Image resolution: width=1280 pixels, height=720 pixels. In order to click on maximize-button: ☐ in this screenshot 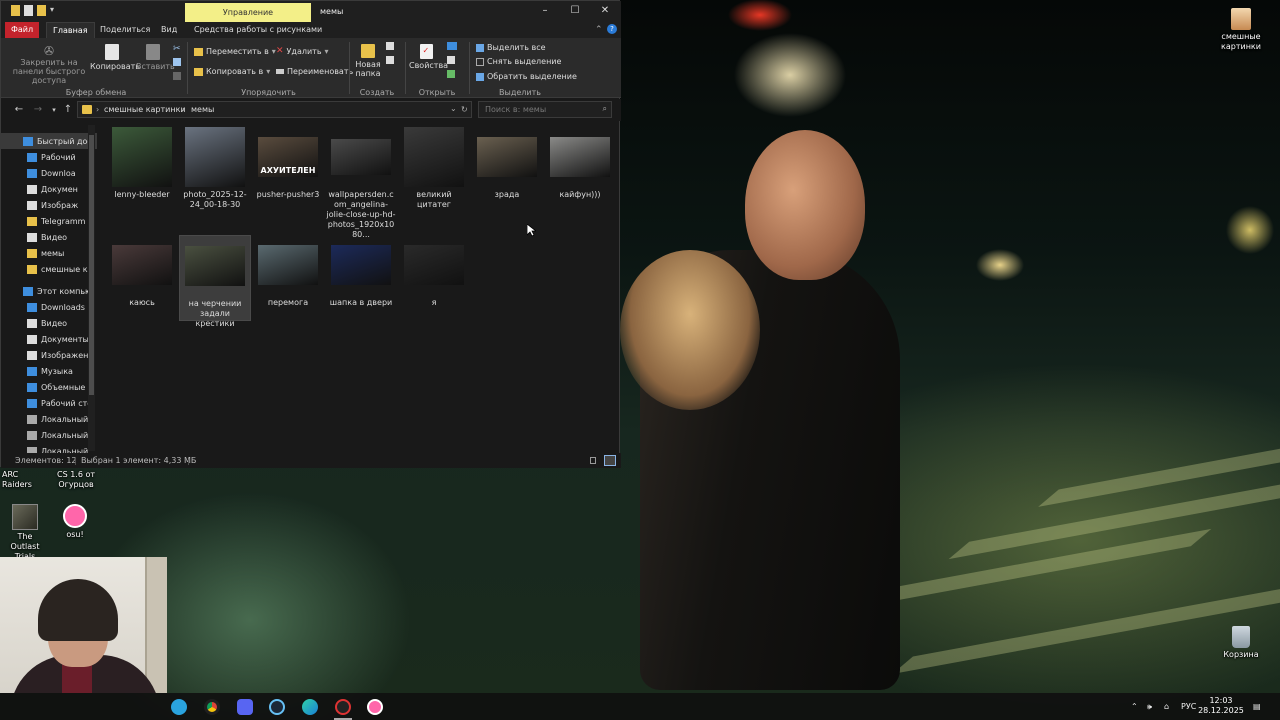, I will do `click(575, 11)`.